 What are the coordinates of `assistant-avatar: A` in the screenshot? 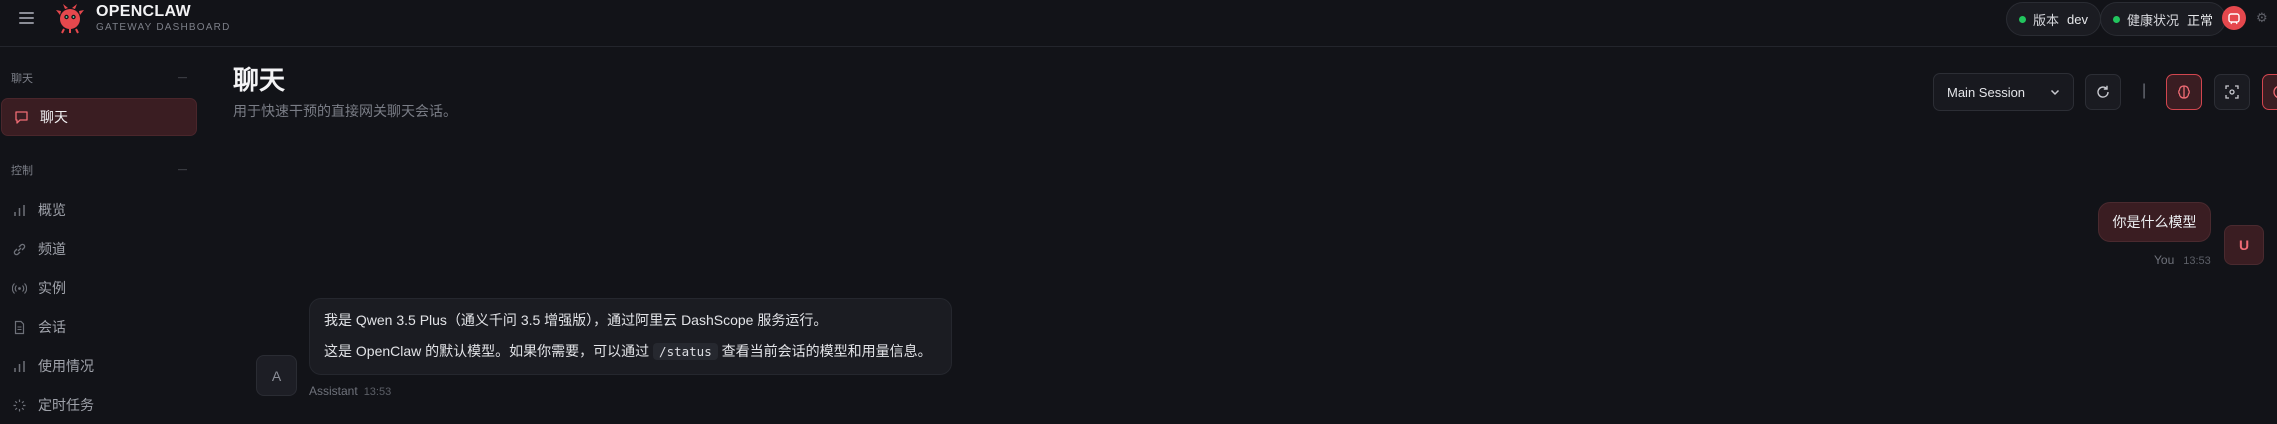 It's located at (276, 375).